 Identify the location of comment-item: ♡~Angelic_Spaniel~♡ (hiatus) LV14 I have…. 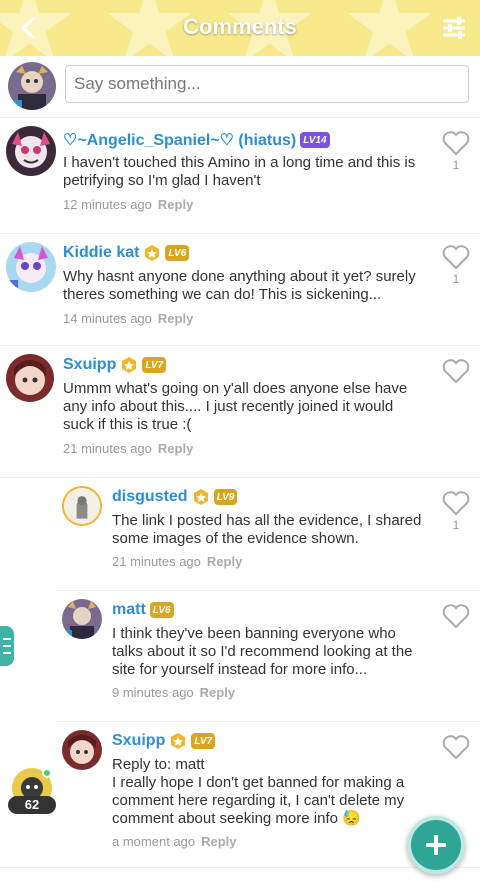
(240, 176).